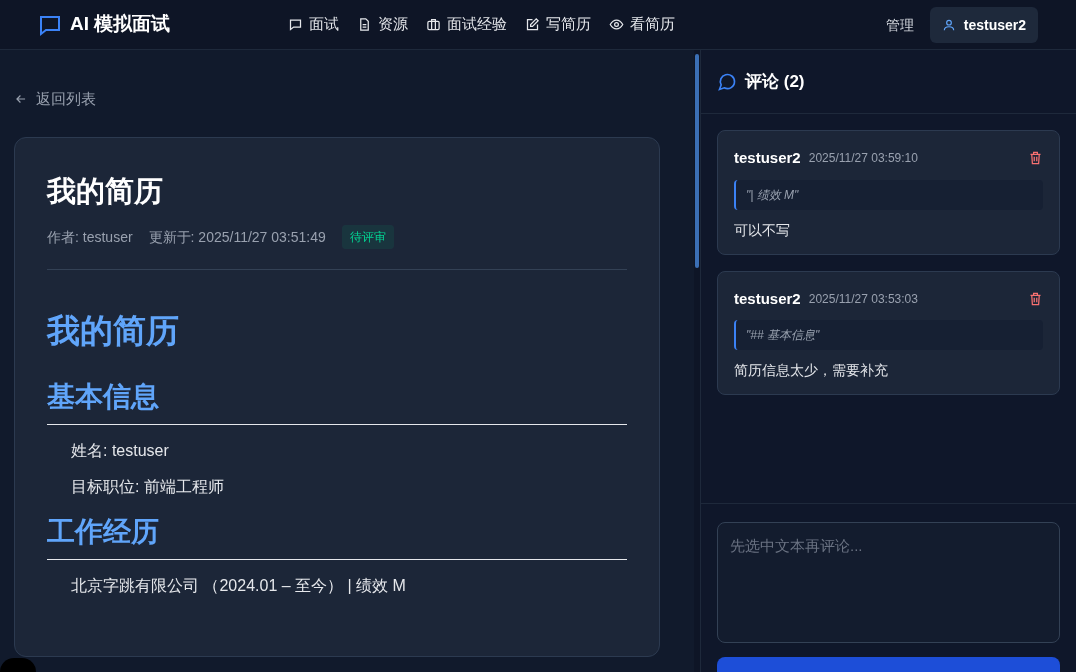  I want to click on submit-comment-button, so click(888, 664).